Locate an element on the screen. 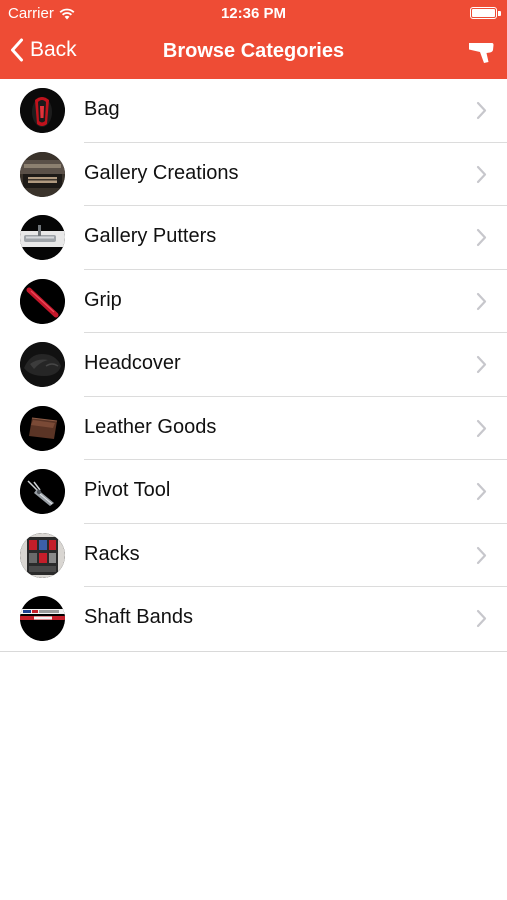 The width and height of the screenshot is (507, 900). category-row-grip: Grip is located at coordinates (253, 302).